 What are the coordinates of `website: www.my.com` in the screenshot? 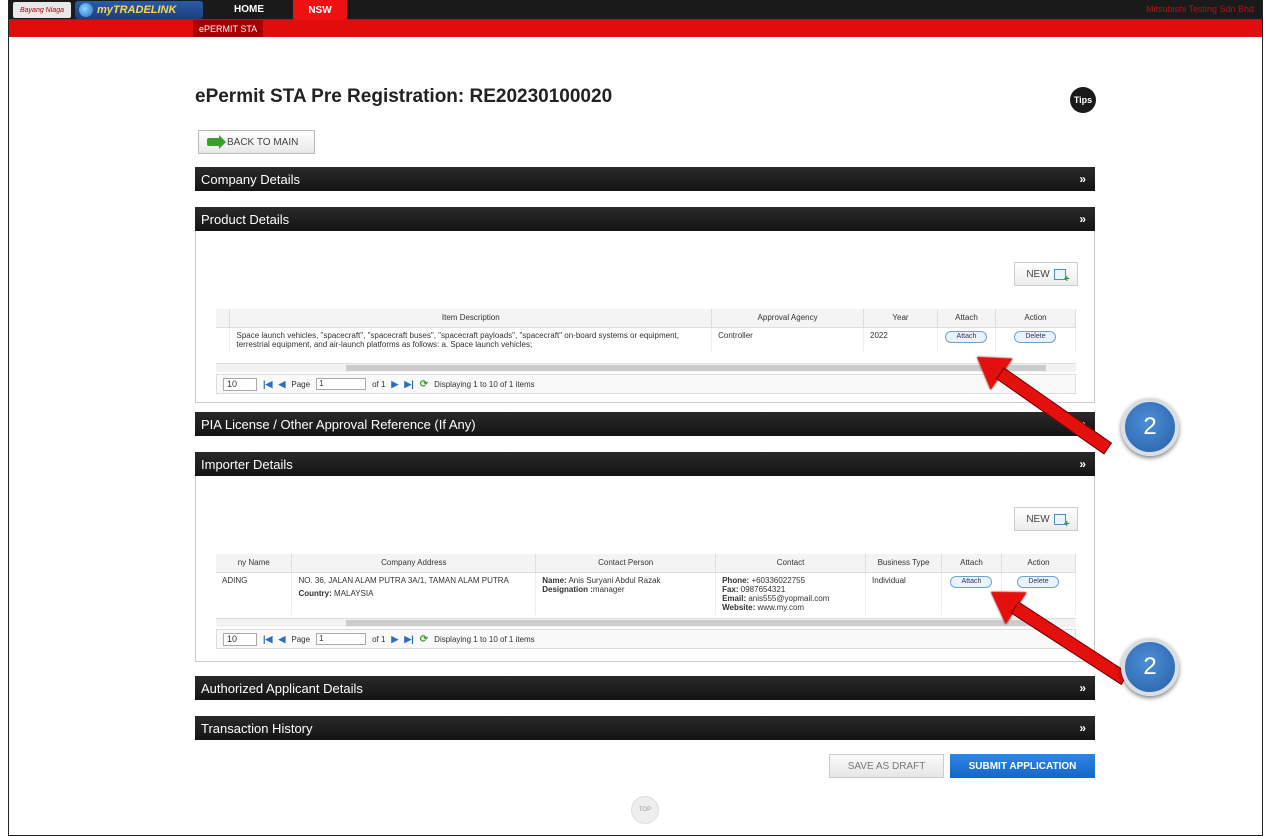 It's located at (781, 607).